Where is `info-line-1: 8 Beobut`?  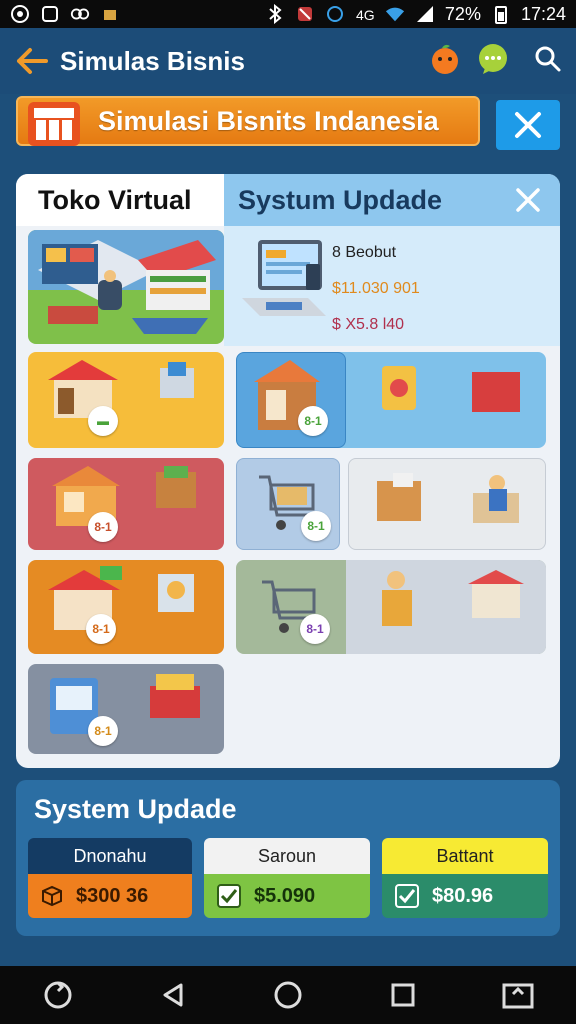 info-line-1: 8 Beobut is located at coordinates (364, 252).